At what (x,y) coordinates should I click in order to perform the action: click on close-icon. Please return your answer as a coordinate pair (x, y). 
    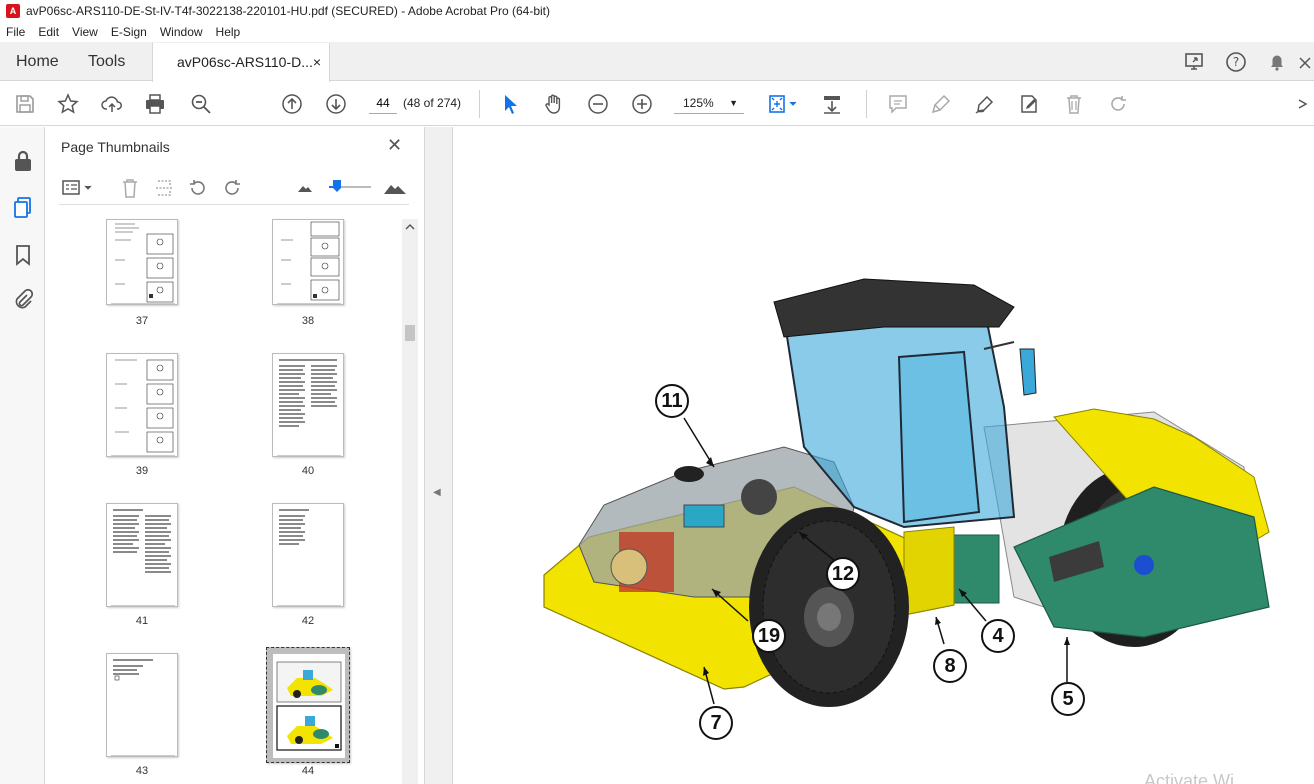
    Looking at the image, I should click on (1305, 62).